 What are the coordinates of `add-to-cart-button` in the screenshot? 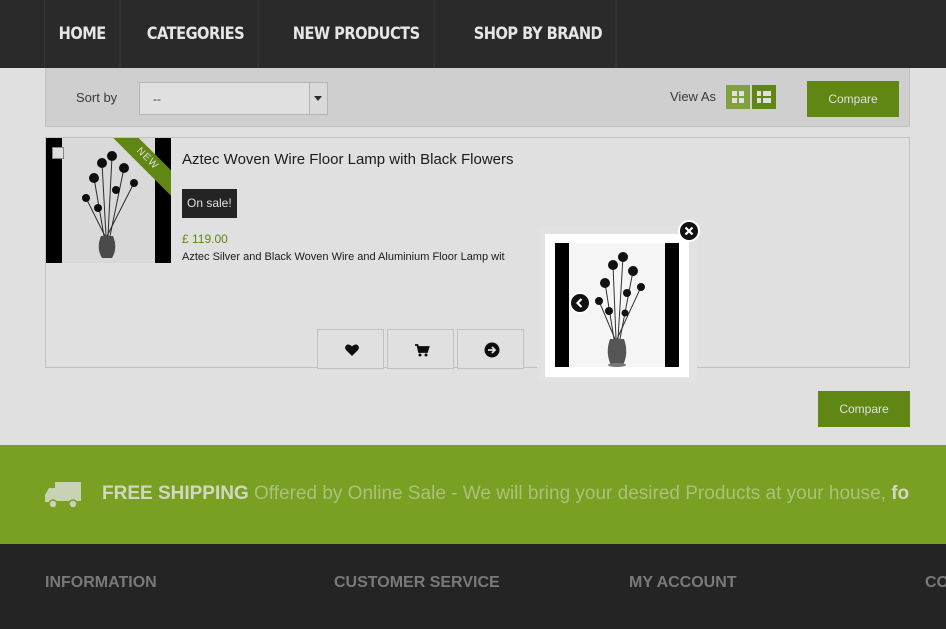 It's located at (420, 349).